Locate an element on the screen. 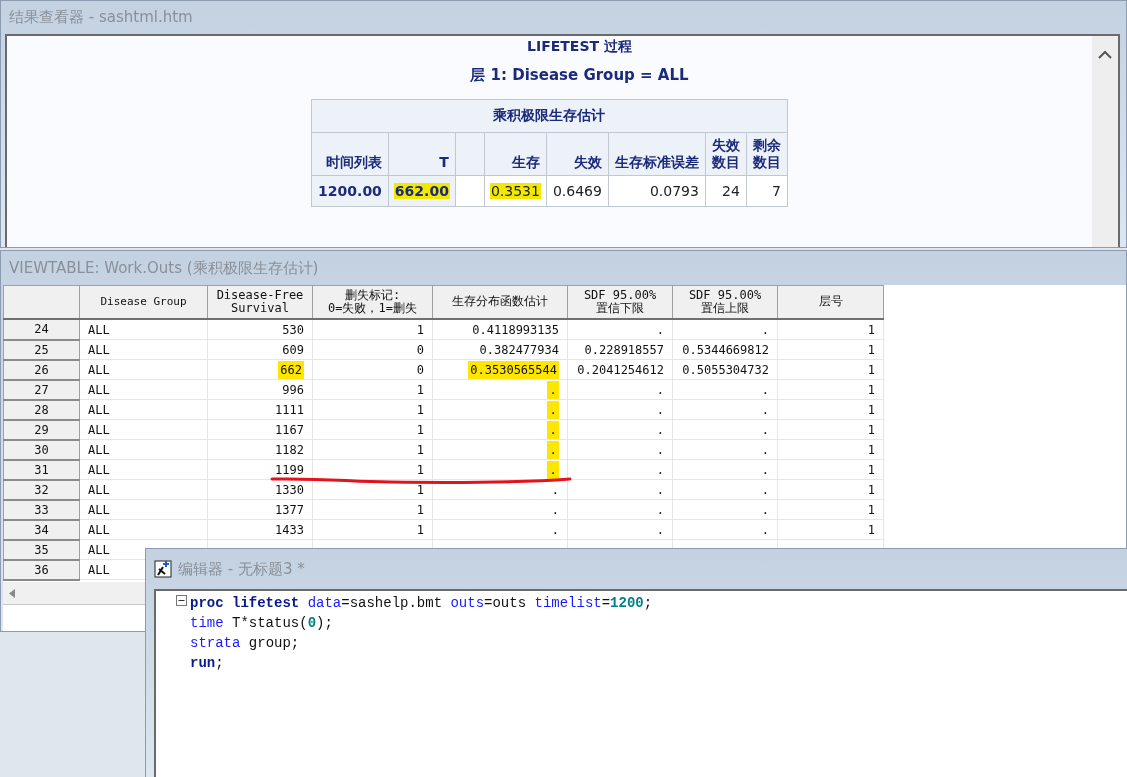 This screenshot has width=1127, height=777. table-cell: 0.3530565544 is located at coordinates (500, 369).